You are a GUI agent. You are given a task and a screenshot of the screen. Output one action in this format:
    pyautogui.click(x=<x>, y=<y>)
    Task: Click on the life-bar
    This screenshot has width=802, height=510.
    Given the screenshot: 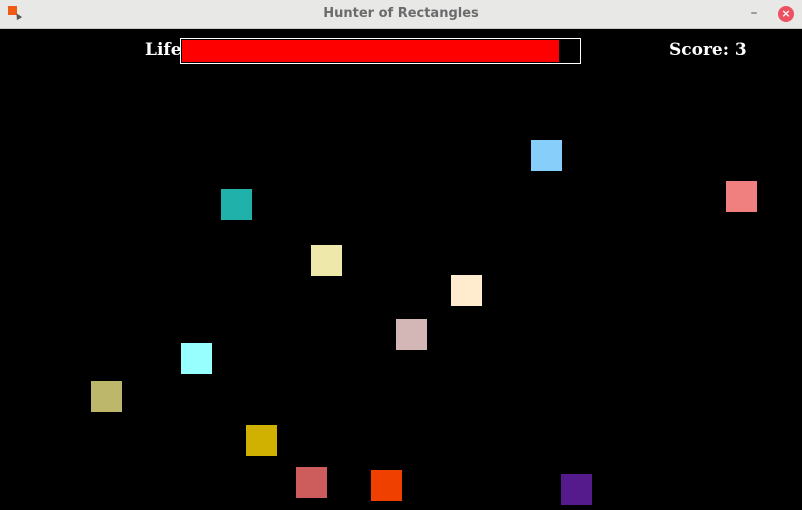 What is the action you would take?
    pyautogui.click(x=380, y=51)
    